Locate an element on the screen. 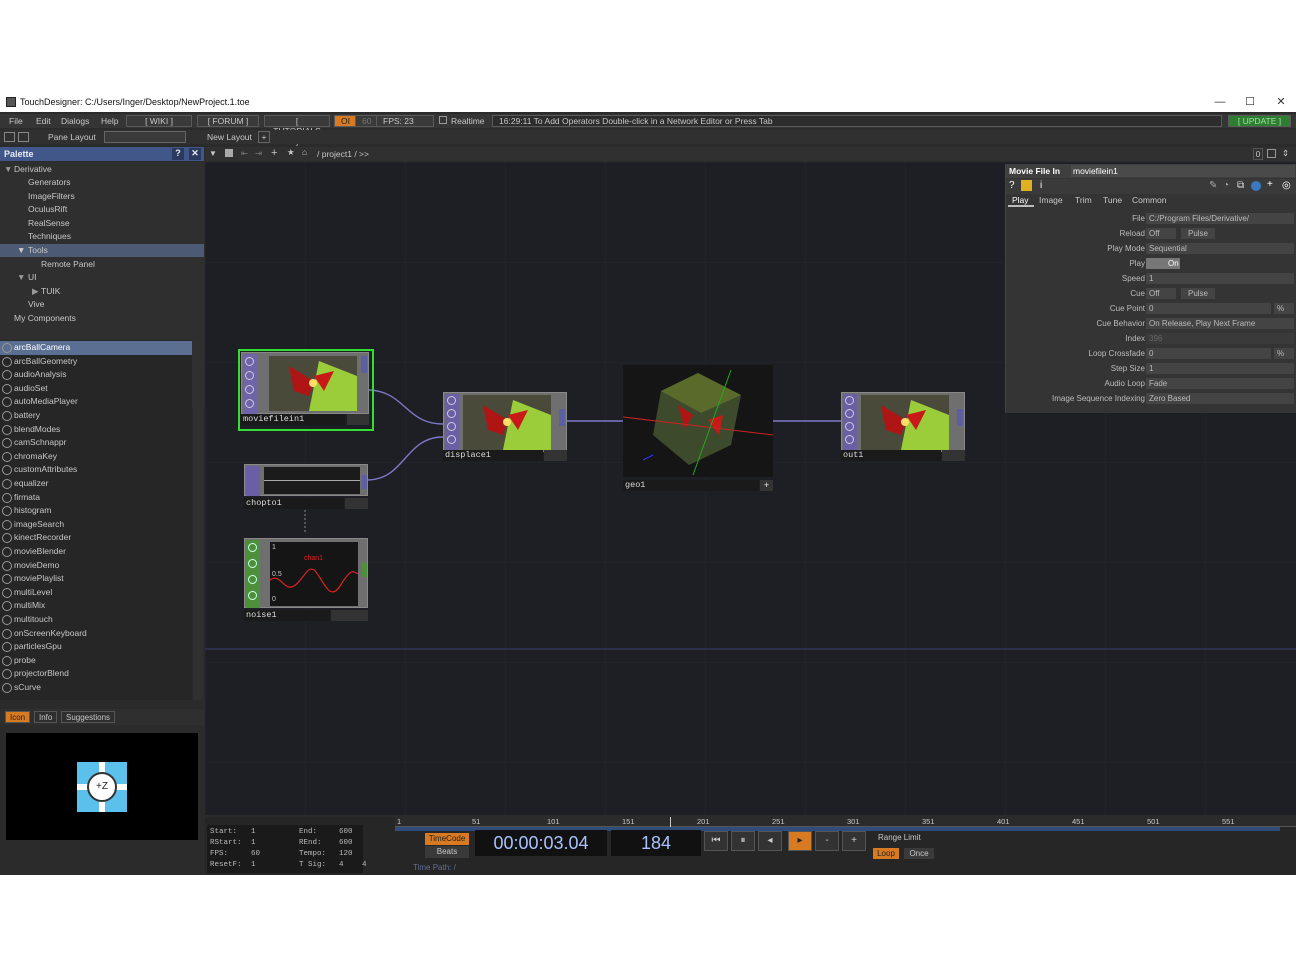 Image resolution: width=1296 pixels, height=968 pixels. playhead is located at coordinates (670, 822).